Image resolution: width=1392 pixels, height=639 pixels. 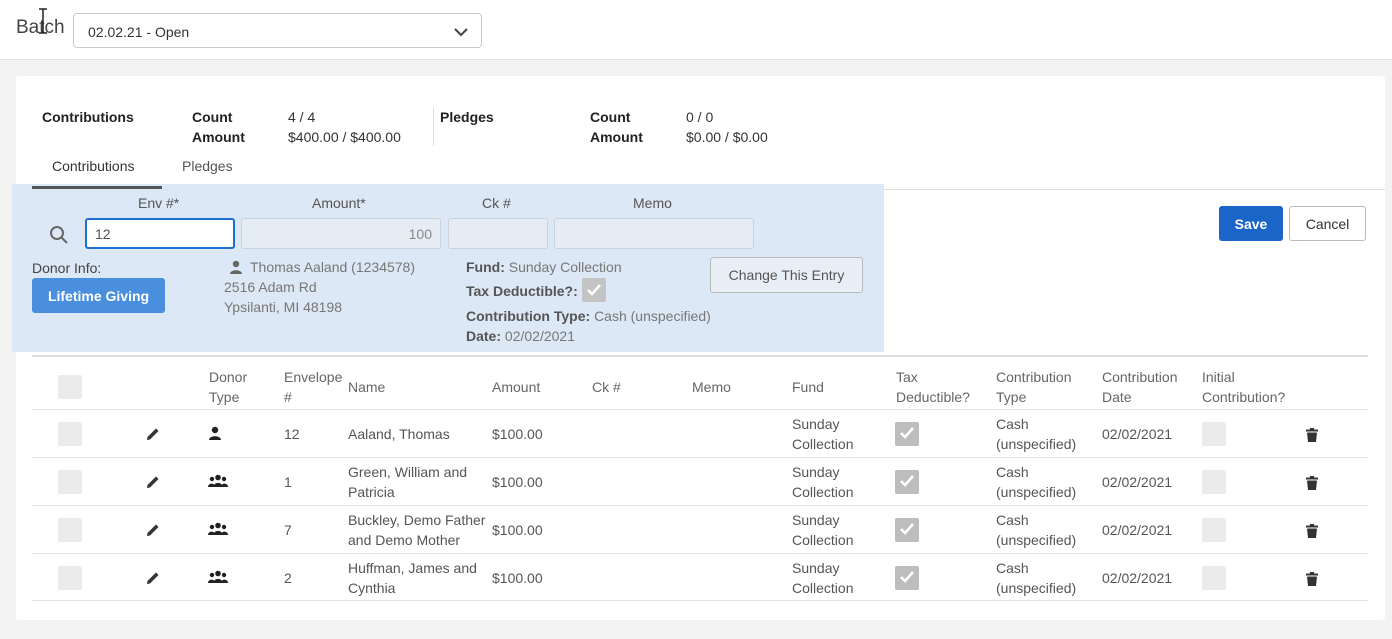 What do you see at coordinates (70, 387) in the screenshot?
I see `select-all-checkbox` at bounding box center [70, 387].